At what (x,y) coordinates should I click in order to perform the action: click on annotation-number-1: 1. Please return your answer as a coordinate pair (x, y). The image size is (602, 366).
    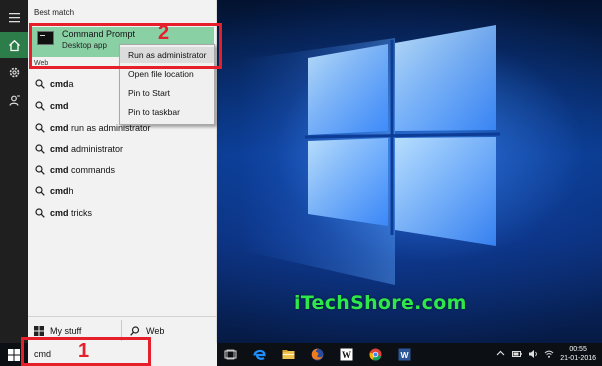
    Looking at the image, I should click on (84, 351).